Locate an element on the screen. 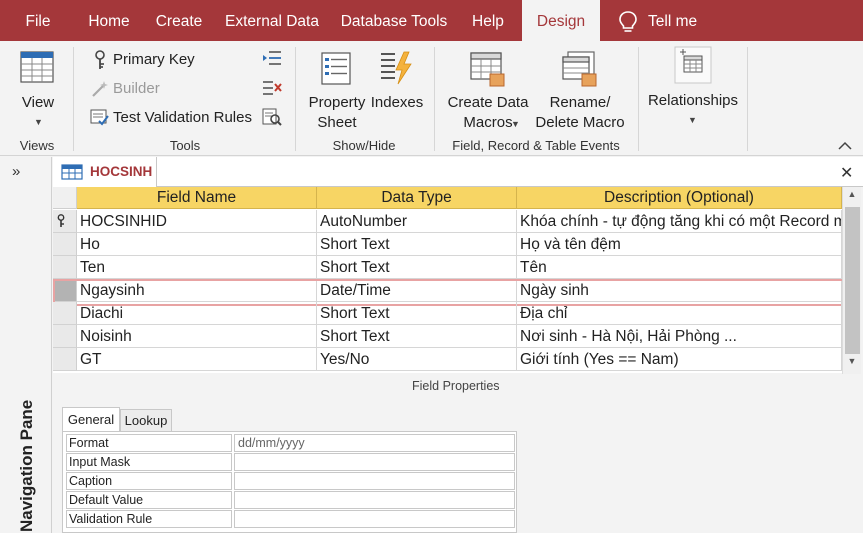  primary-key-label: Primary Key is located at coordinates (154, 59).